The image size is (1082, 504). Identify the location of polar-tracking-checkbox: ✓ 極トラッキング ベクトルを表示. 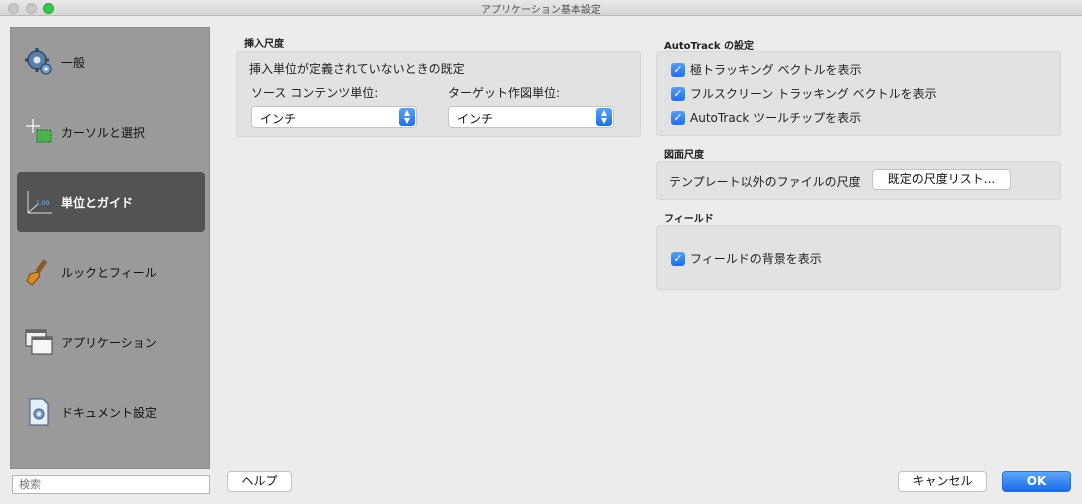
(766, 69).